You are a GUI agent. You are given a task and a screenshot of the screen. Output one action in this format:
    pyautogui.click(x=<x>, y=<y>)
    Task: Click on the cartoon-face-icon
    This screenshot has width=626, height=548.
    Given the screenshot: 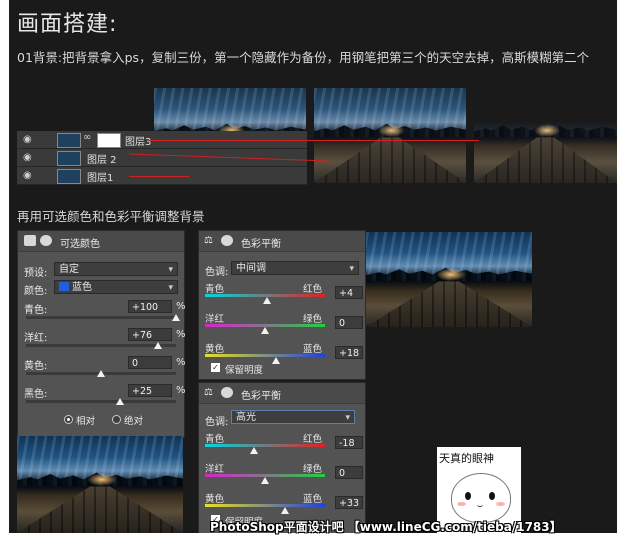 What is the action you would take?
    pyautogui.click(x=481, y=498)
    